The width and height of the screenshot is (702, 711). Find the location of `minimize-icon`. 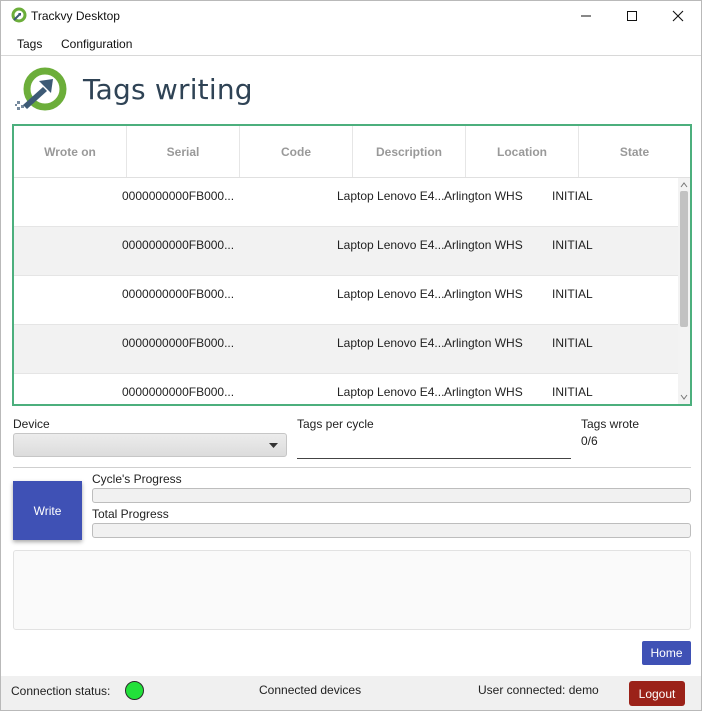

minimize-icon is located at coordinates (586, 16).